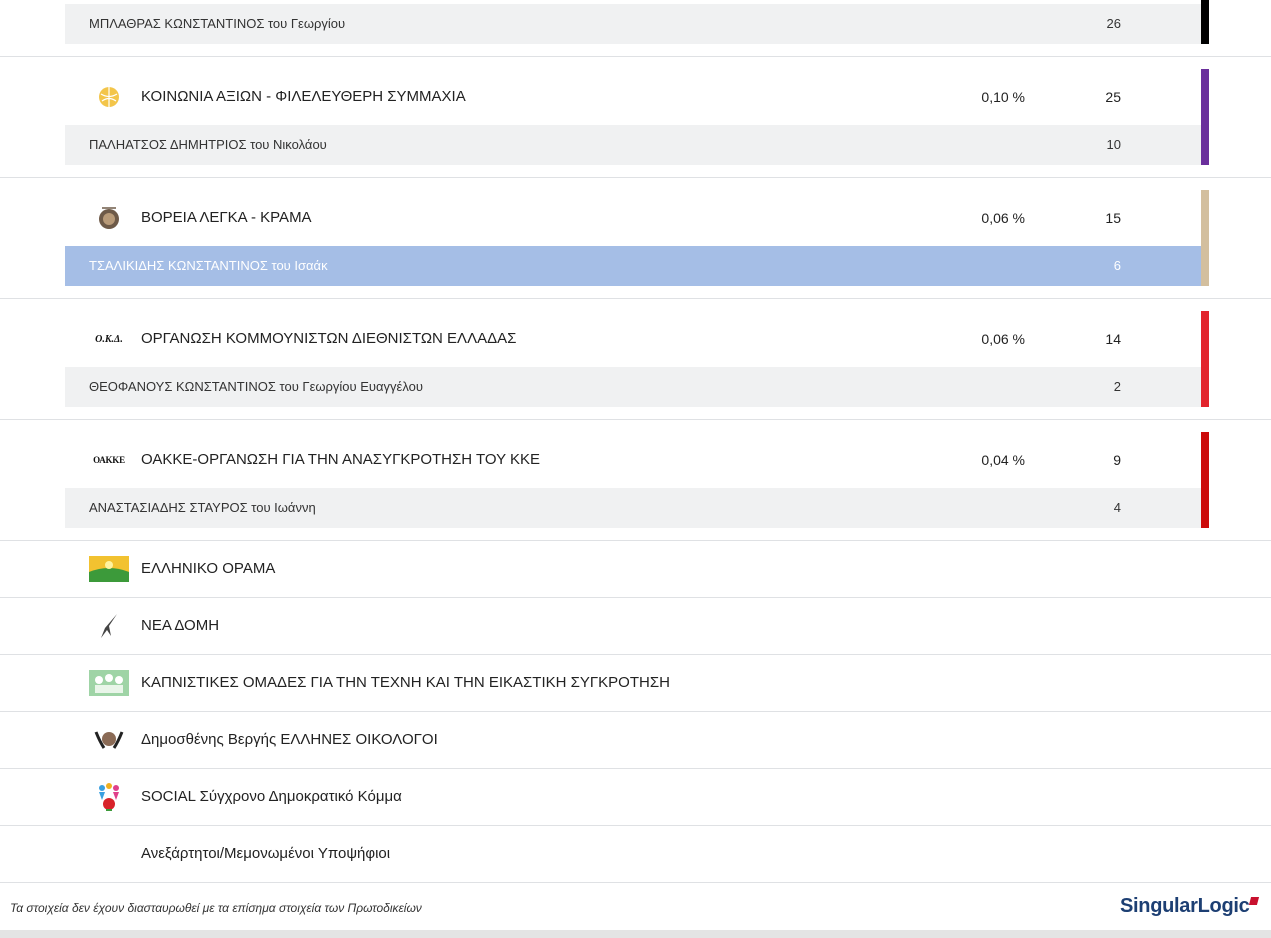 The image size is (1271, 938). I want to click on green-landscape-logo-icon, so click(109, 569).